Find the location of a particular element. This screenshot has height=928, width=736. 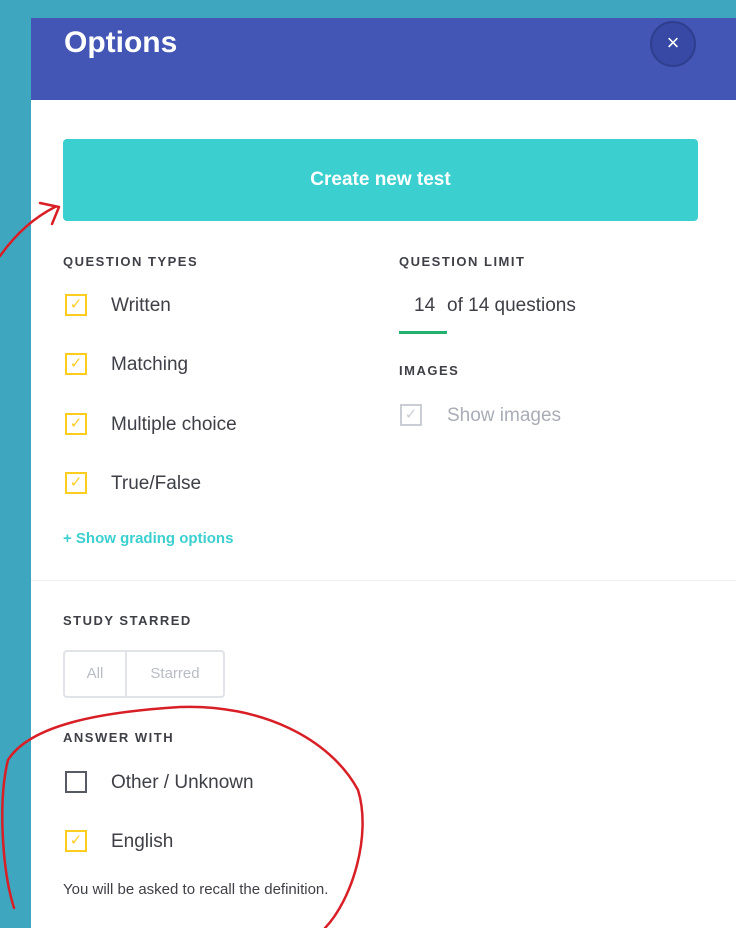

multiple-choice-checkbox: ✓ is located at coordinates (76, 424).